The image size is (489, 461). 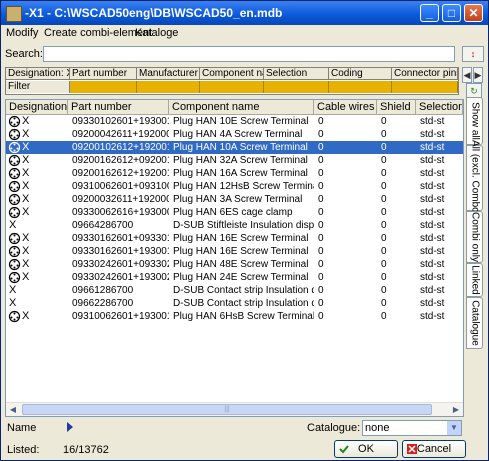 I want to click on filter-col-designation: Designation: X, so click(x=38, y=74).